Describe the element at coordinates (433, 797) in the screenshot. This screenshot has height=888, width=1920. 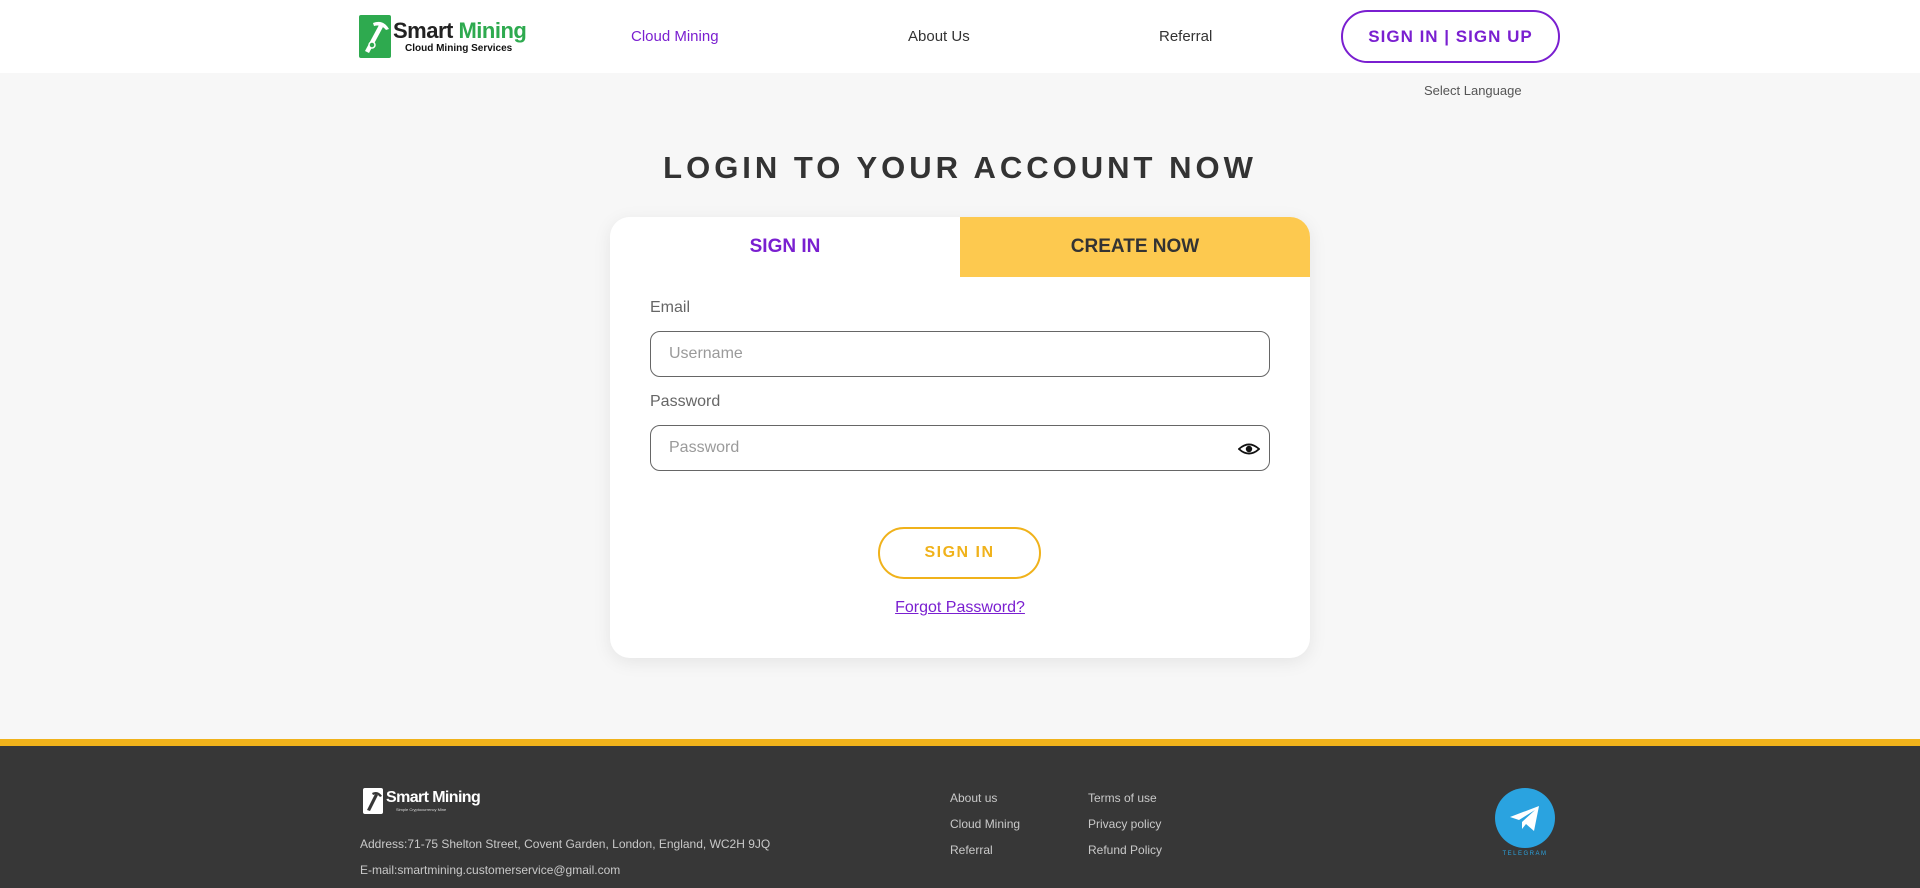
I see `footer-logo-title: Smart Mining` at that location.